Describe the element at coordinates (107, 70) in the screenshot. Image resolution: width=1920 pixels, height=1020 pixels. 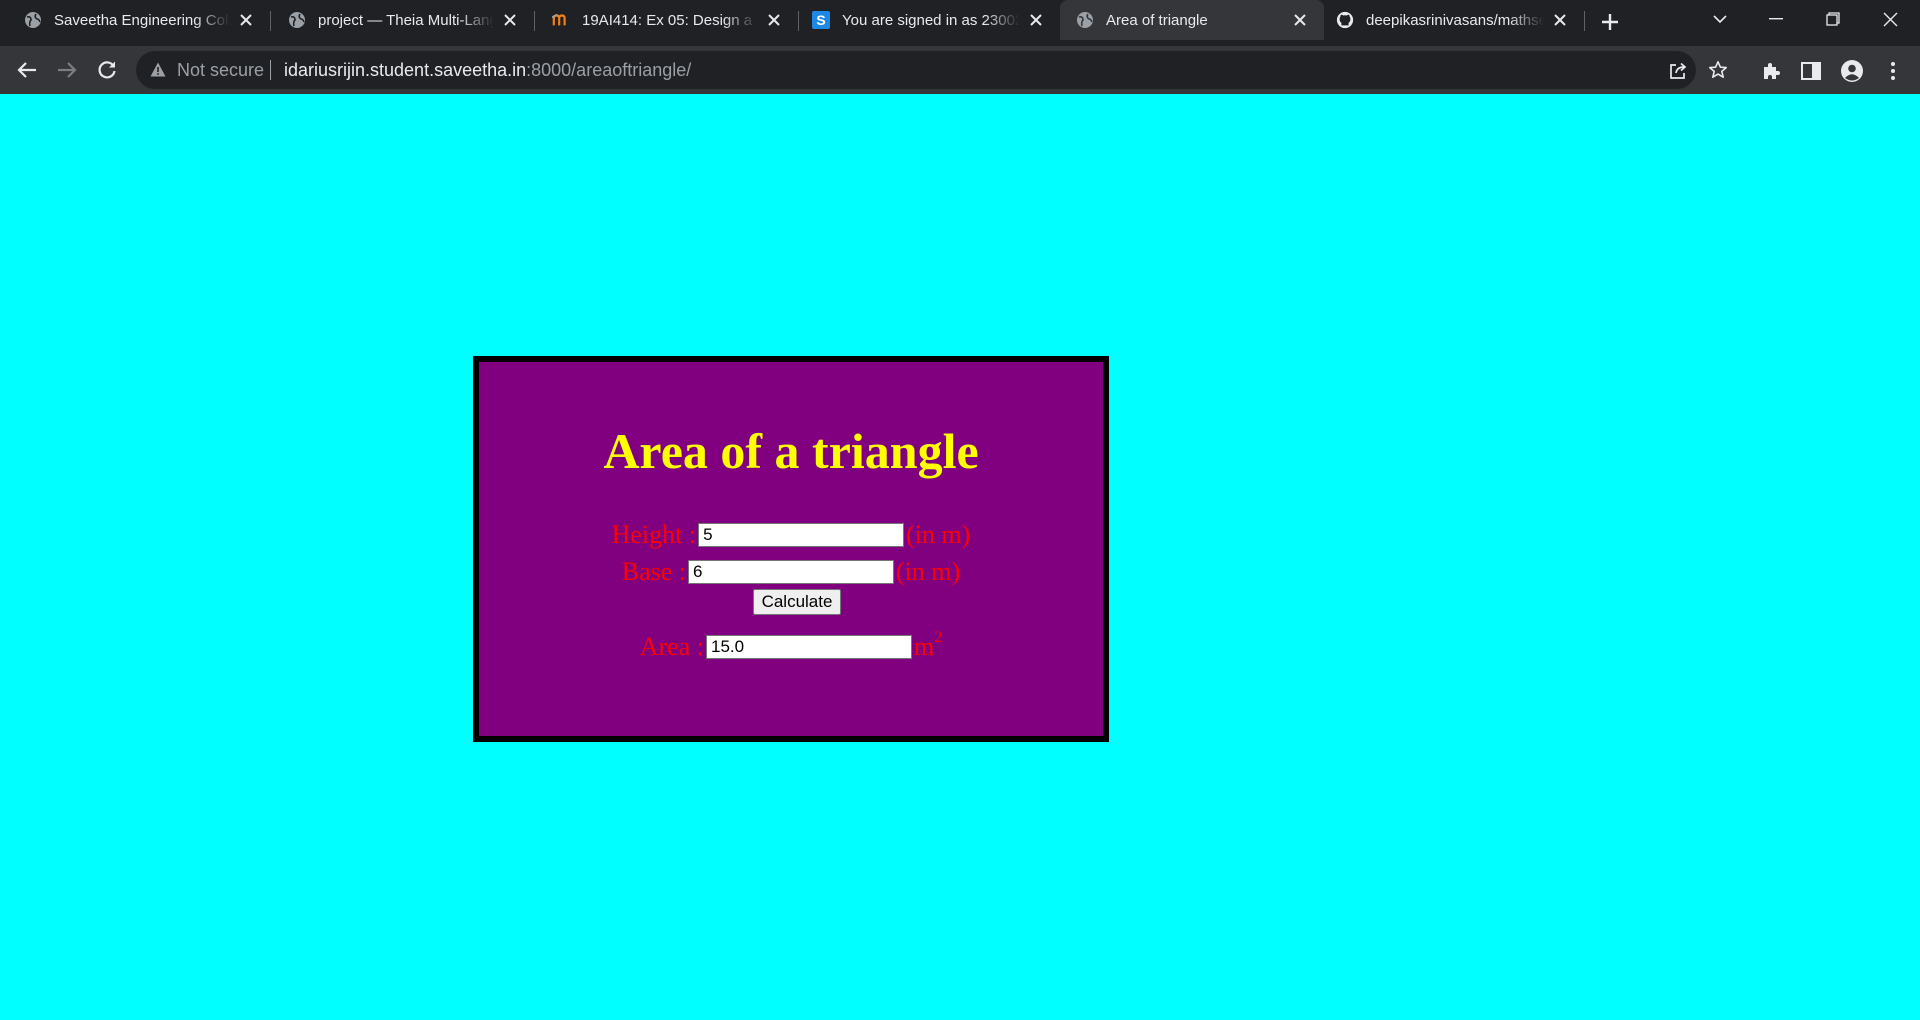
I see `reload-button` at that location.